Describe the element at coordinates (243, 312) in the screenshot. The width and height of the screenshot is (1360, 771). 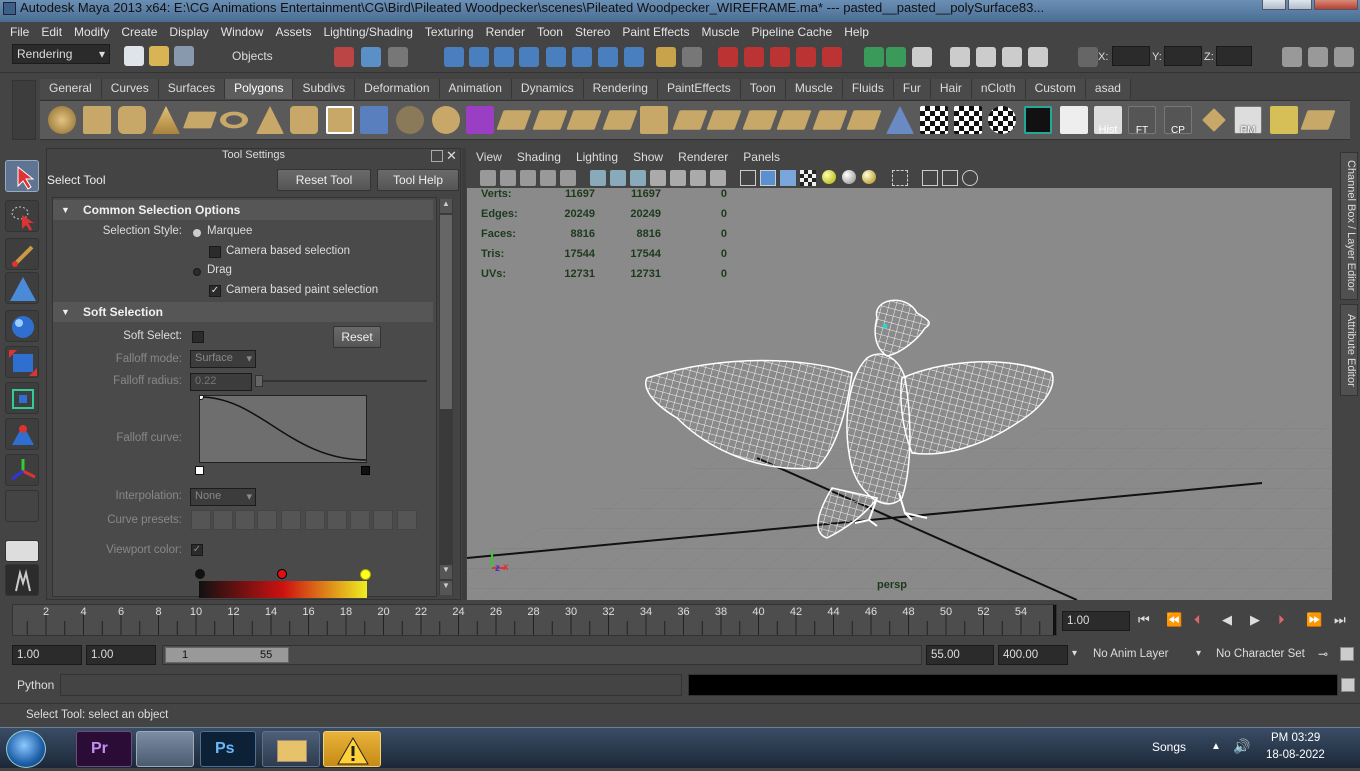
I see `soft-selection-header: Soft Selection` at that location.